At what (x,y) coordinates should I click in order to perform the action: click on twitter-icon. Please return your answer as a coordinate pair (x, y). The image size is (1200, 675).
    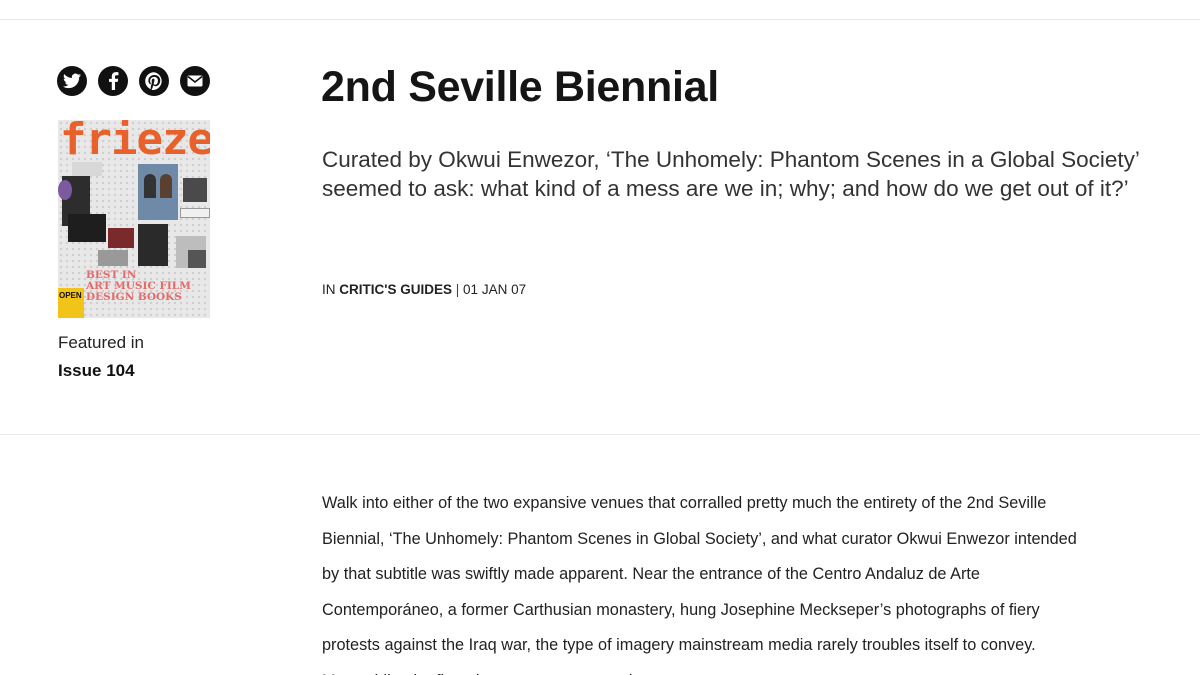
    Looking at the image, I should click on (72, 81).